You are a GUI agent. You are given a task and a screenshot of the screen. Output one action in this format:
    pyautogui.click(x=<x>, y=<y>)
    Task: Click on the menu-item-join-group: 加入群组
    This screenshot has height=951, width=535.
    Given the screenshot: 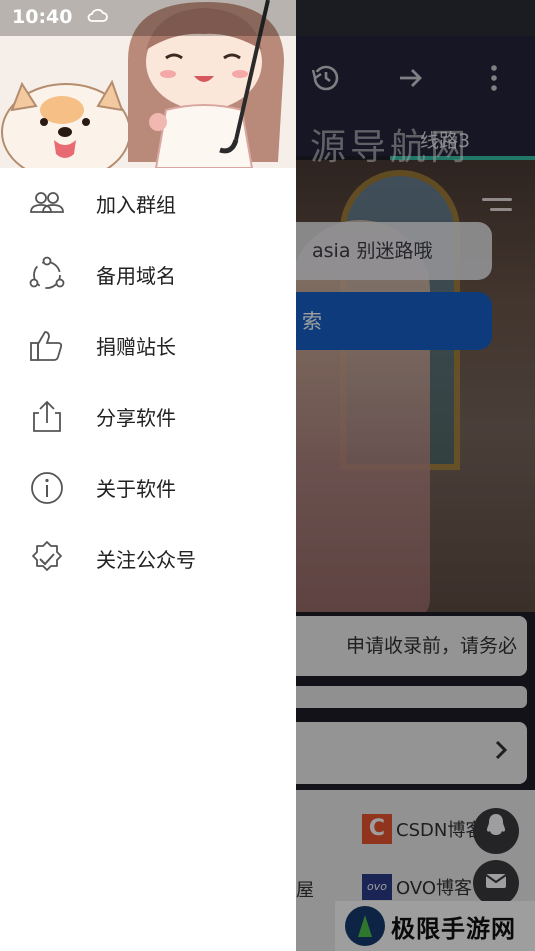 What is the action you would take?
    pyautogui.click(x=148, y=203)
    